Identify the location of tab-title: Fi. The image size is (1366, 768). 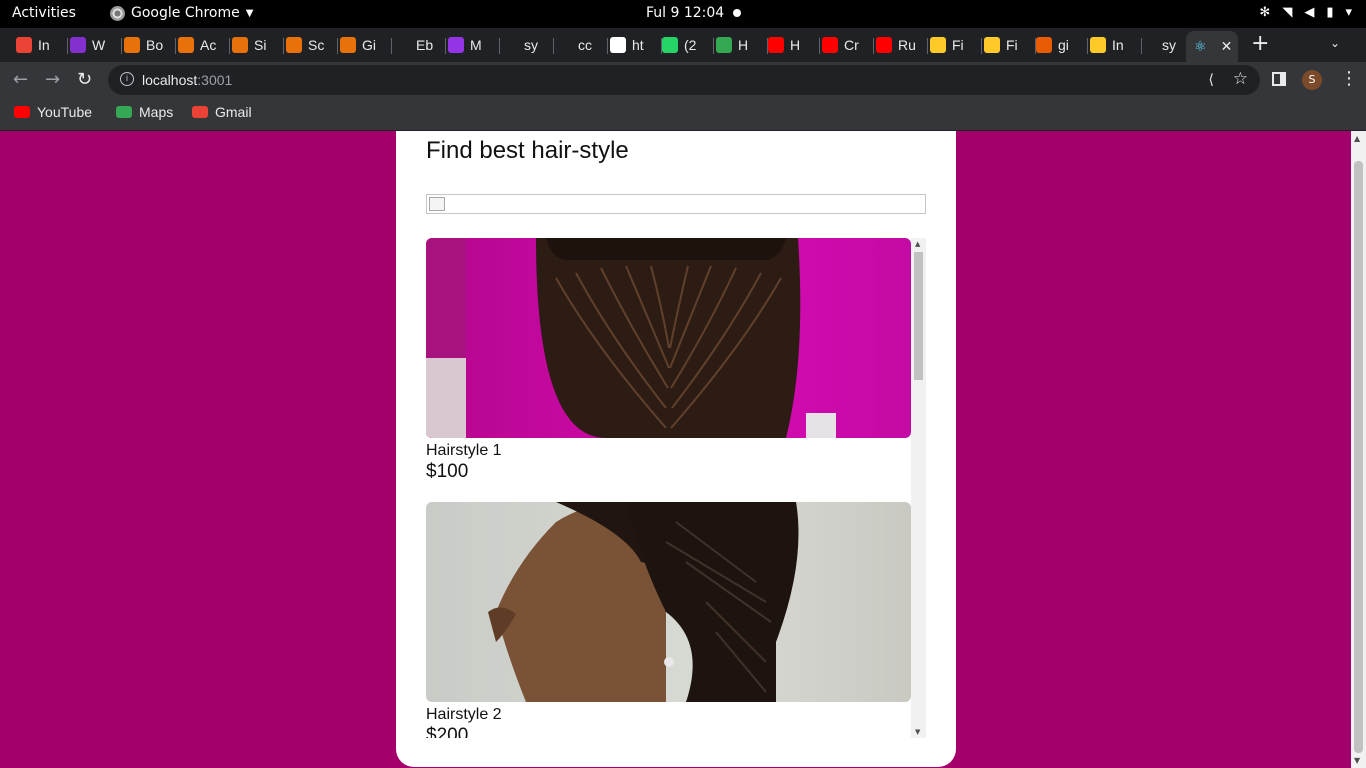
(958, 45).